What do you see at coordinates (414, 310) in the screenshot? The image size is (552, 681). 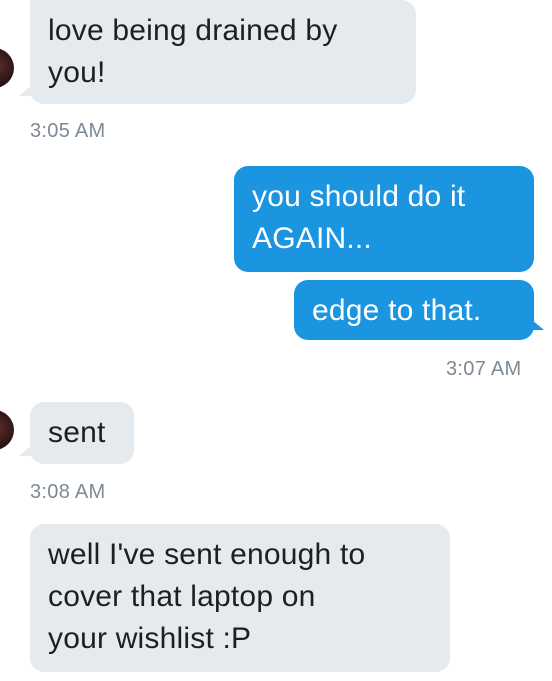 I see `outgoing-message: edge to that.` at bounding box center [414, 310].